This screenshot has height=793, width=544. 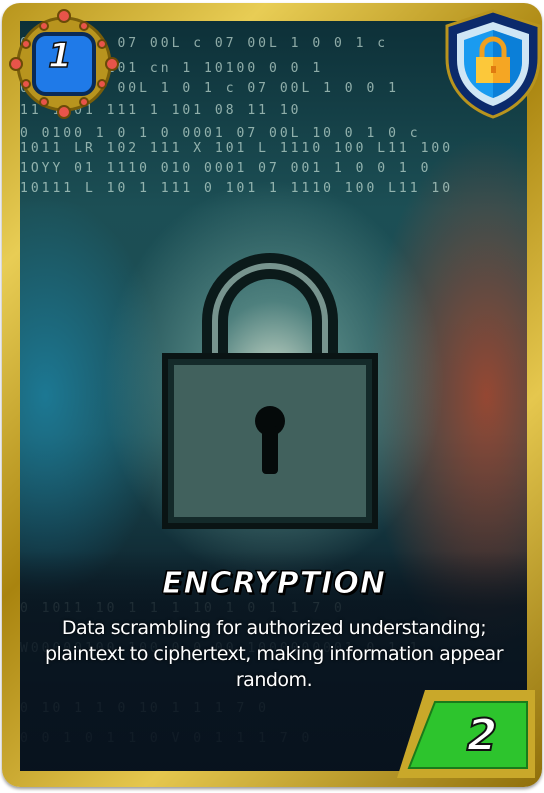 What do you see at coordinates (226, 168) in the screenshot?
I see `art-binary-texture: 1OYY 01 1110 010 0001 07 001 1 0 0 1 0` at bounding box center [226, 168].